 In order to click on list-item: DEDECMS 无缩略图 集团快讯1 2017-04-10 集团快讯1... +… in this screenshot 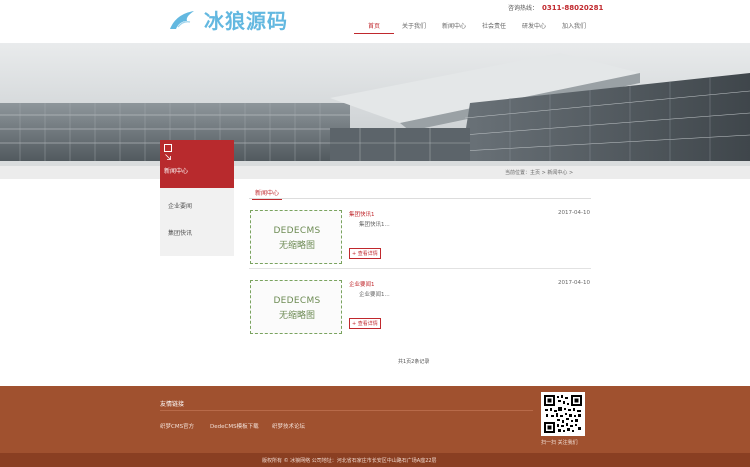, I will do `click(420, 240)`.